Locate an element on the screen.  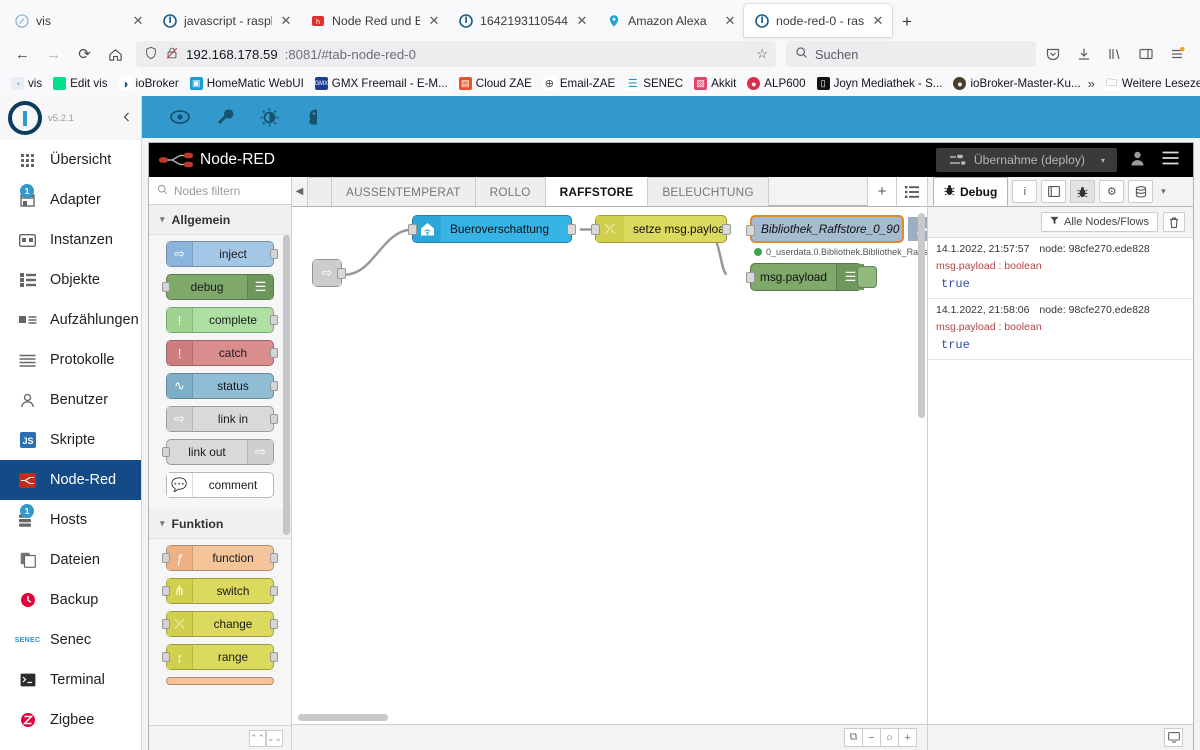
sidebar-item-uebersicht: Übersicht is located at coordinates (70, 160).